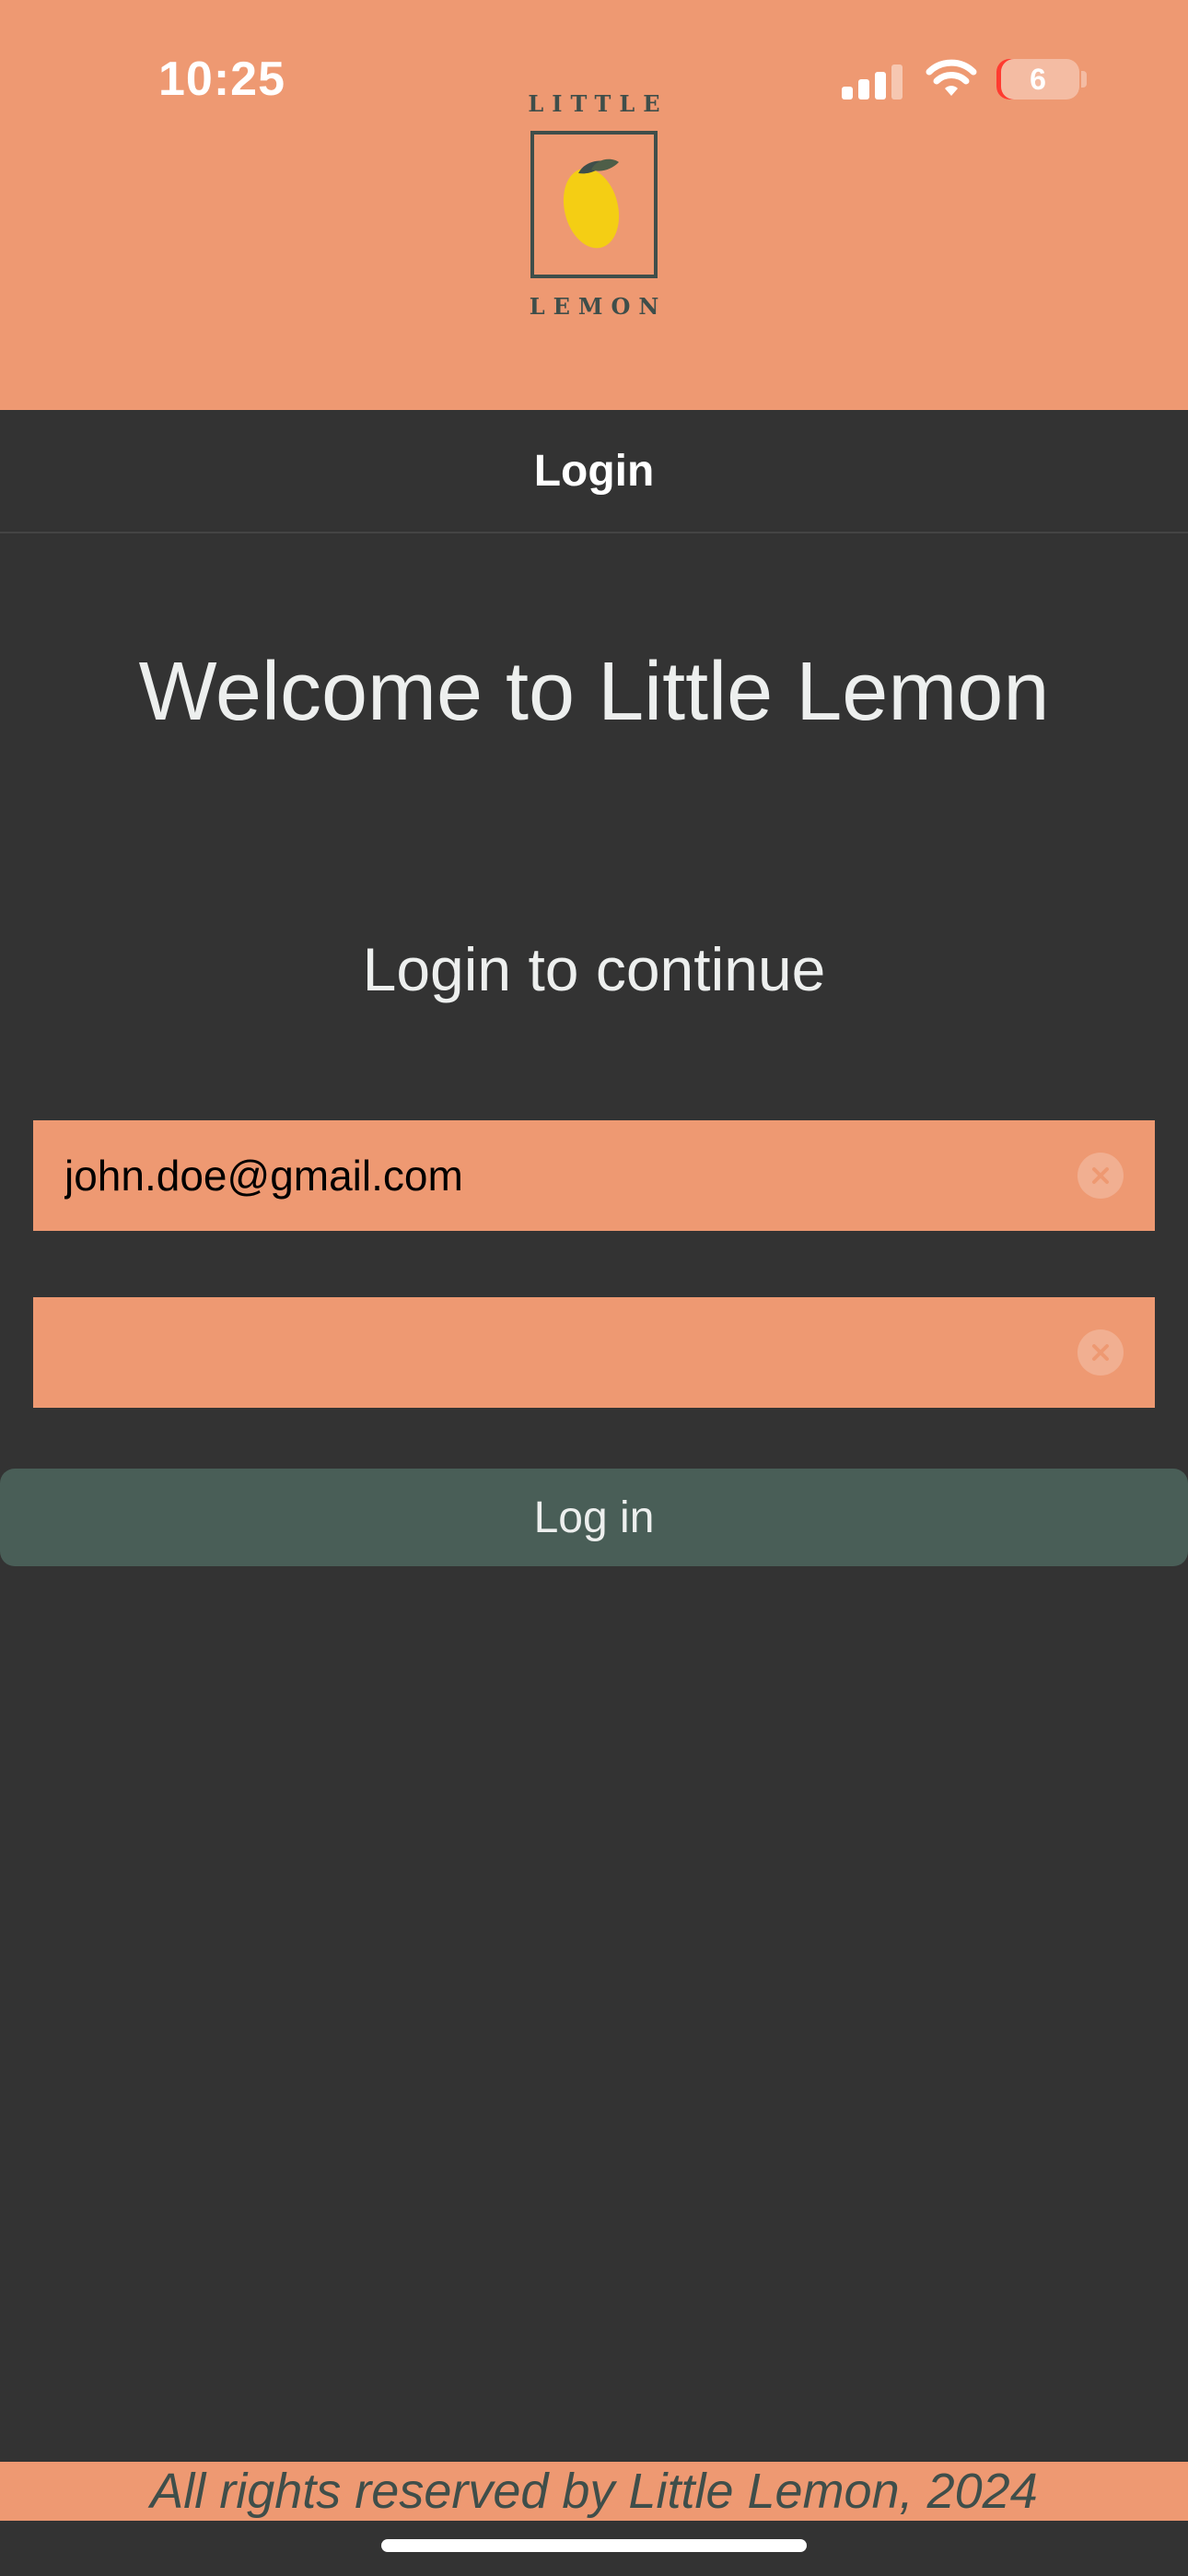 This screenshot has width=1188, height=2576. I want to click on login-subtitle: Login to continue, so click(594, 969).